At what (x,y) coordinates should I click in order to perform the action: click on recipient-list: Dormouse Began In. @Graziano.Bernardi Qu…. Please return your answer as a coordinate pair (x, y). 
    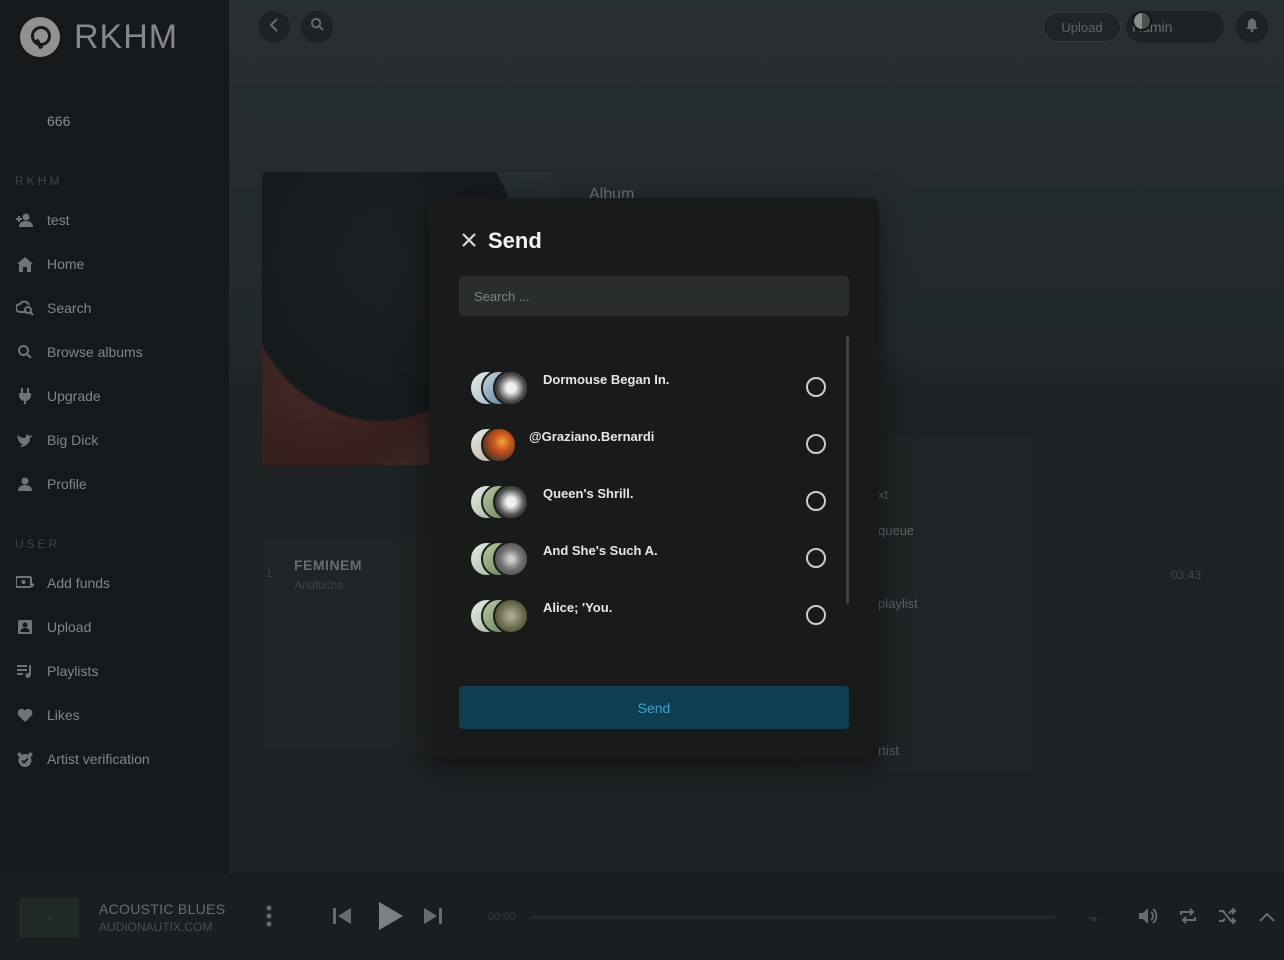
    Looking at the image, I should click on (654, 496).